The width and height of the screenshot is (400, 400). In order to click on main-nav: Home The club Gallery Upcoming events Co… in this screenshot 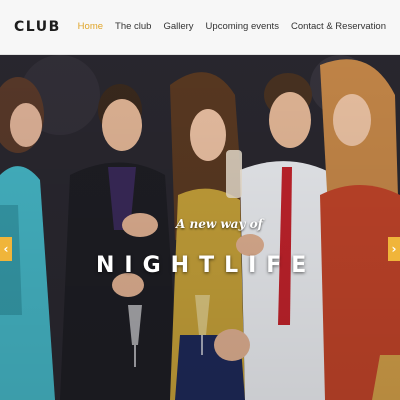, I will do `click(232, 26)`.